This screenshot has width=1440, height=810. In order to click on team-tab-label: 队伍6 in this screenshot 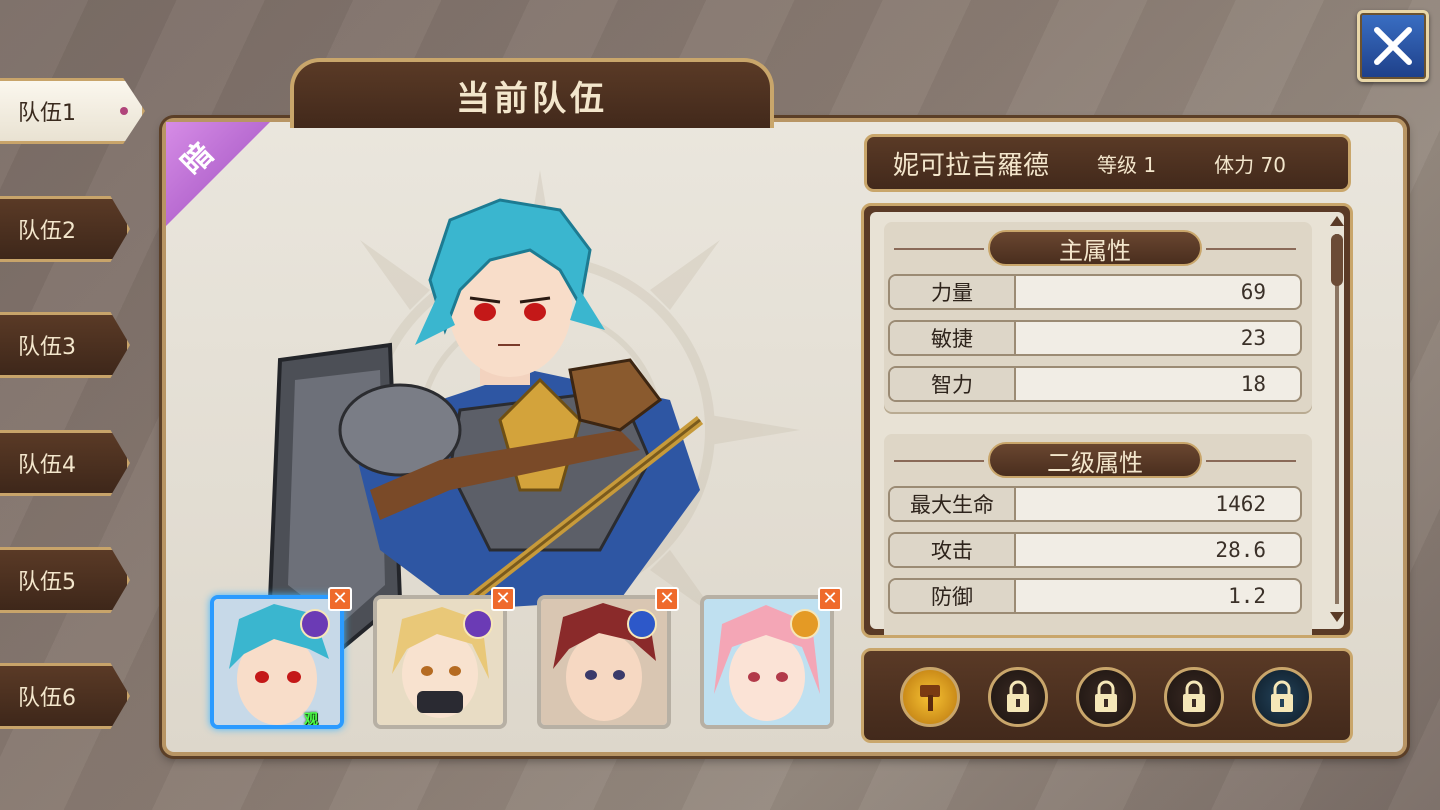, I will do `click(47, 698)`.